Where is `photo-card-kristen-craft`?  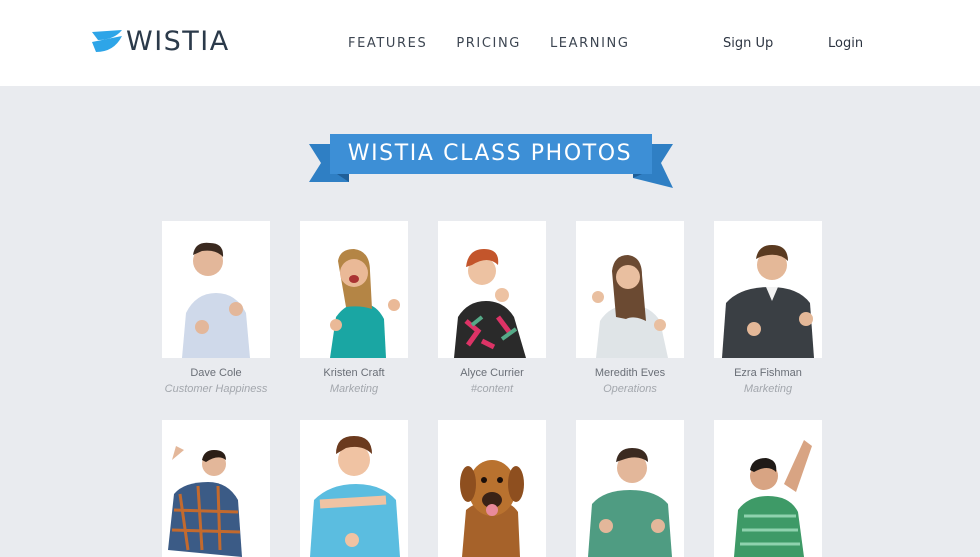
photo-card-kristen-craft is located at coordinates (354, 289).